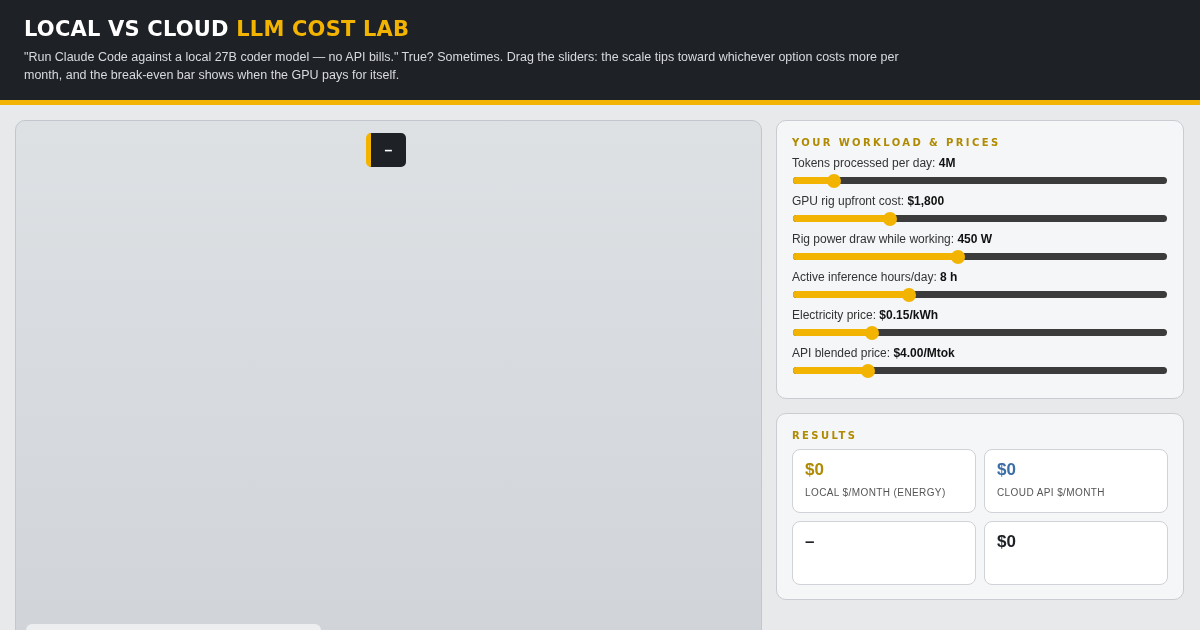  I want to click on section-title: YOUR WORKLOAD & PRICES, so click(897, 142).